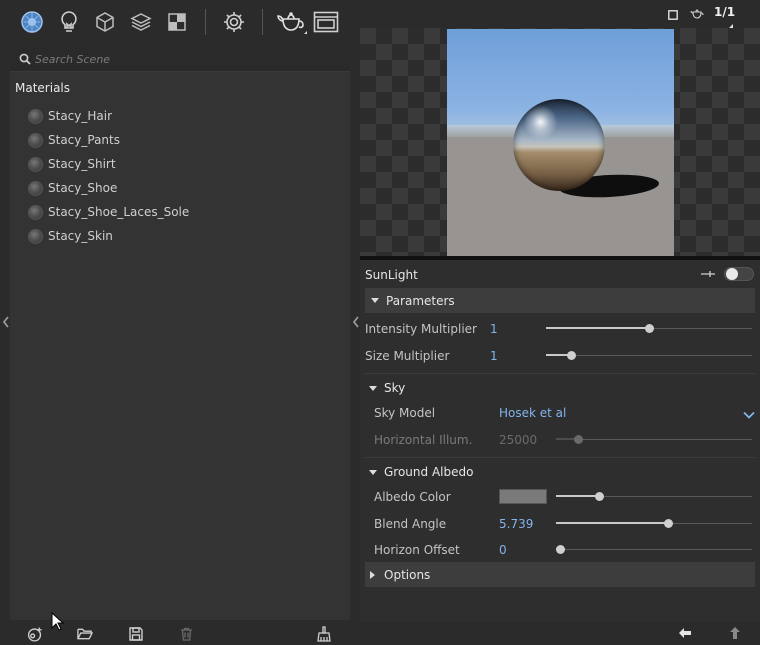 Image resolution: width=760 pixels, height=645 pixels. Describe the element at coordinates (84, 140) in the screenshot. I see `material-label: Stacy_Pants` at that location.